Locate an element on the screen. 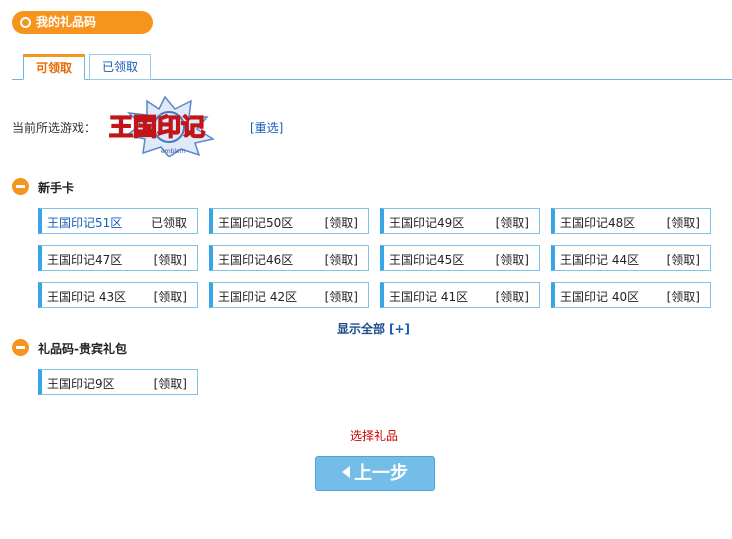 Image resolution: width=732 pixels, height=539 pixels. tab-available: 可领取 is located at coordinates (54, 67).